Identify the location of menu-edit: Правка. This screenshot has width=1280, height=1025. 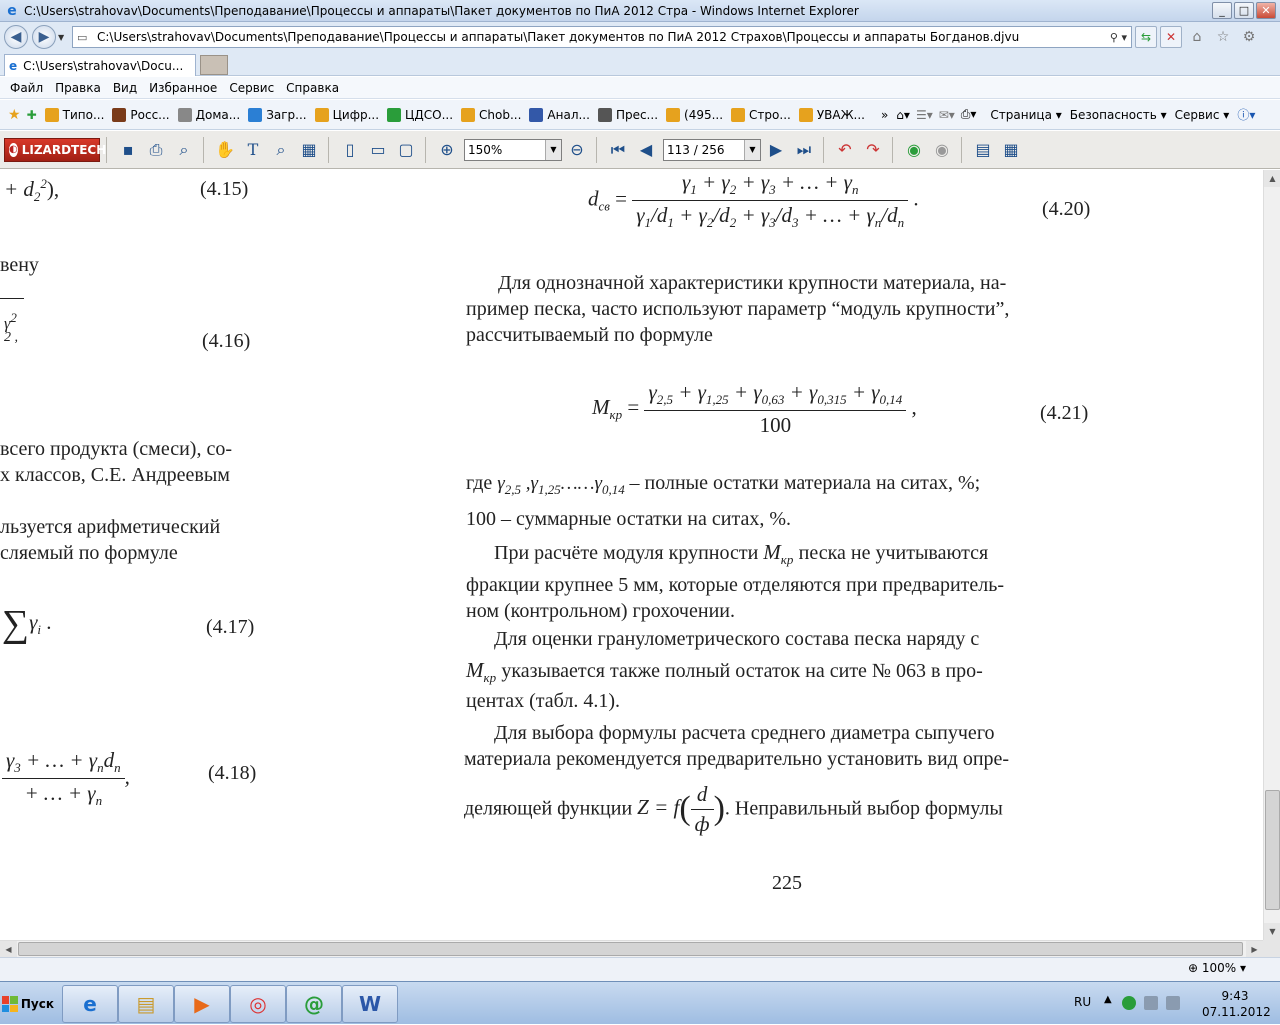
(78, 88).